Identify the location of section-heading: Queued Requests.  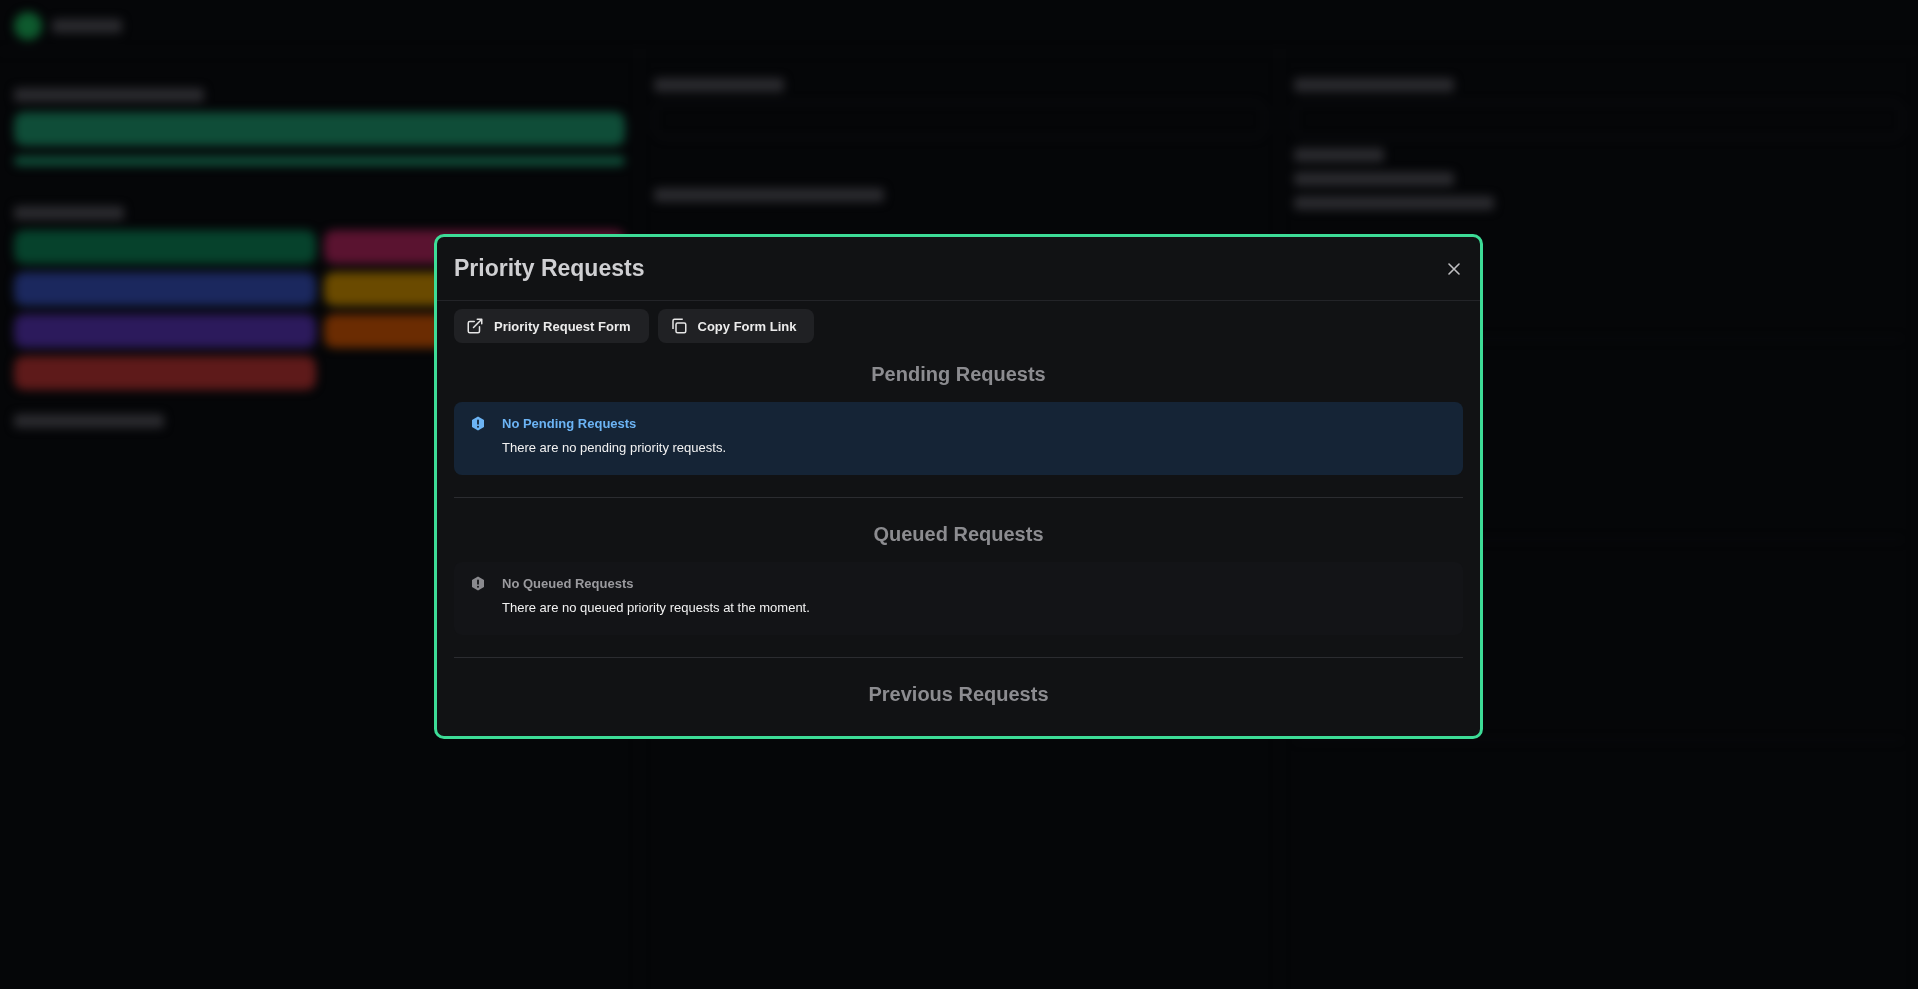
(958, 534).